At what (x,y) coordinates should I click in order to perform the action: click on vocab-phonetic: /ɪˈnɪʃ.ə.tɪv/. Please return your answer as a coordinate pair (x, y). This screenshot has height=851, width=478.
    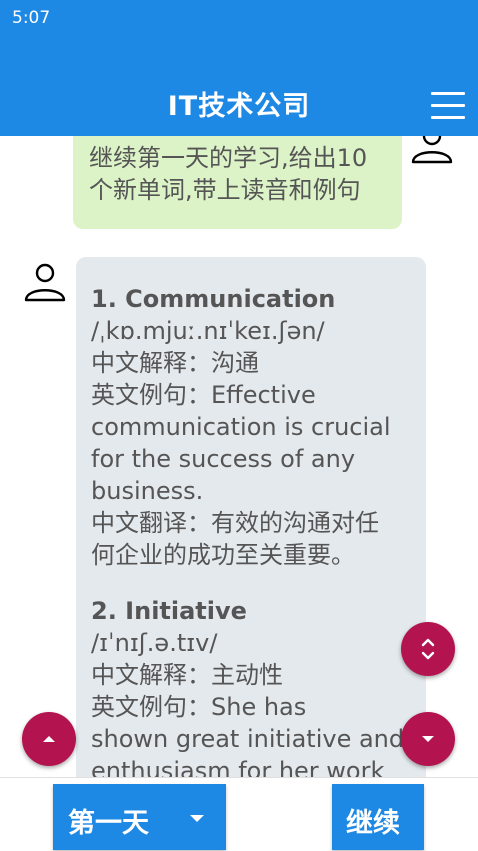
    Looking at the image, I should click on (154, 643).